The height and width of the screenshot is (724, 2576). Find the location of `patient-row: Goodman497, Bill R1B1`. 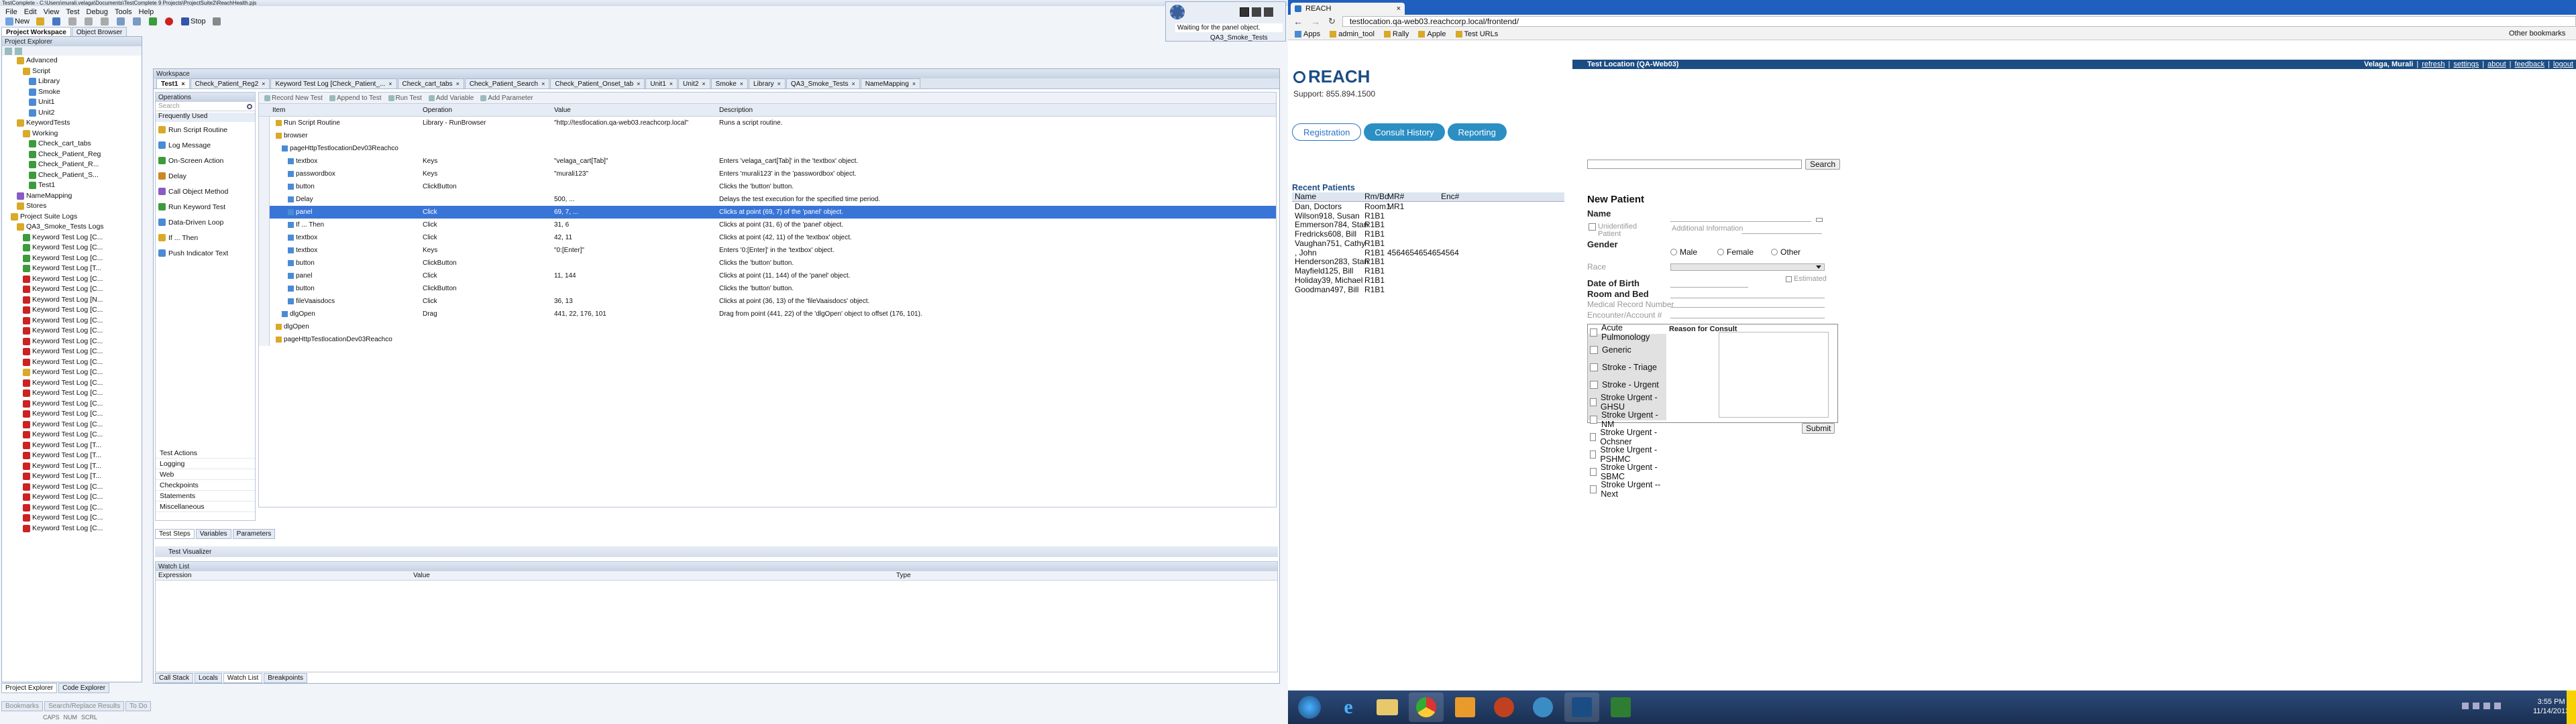

patient-row: Goodman497, Bill R1B1 is located at coordinates (1428, 289).